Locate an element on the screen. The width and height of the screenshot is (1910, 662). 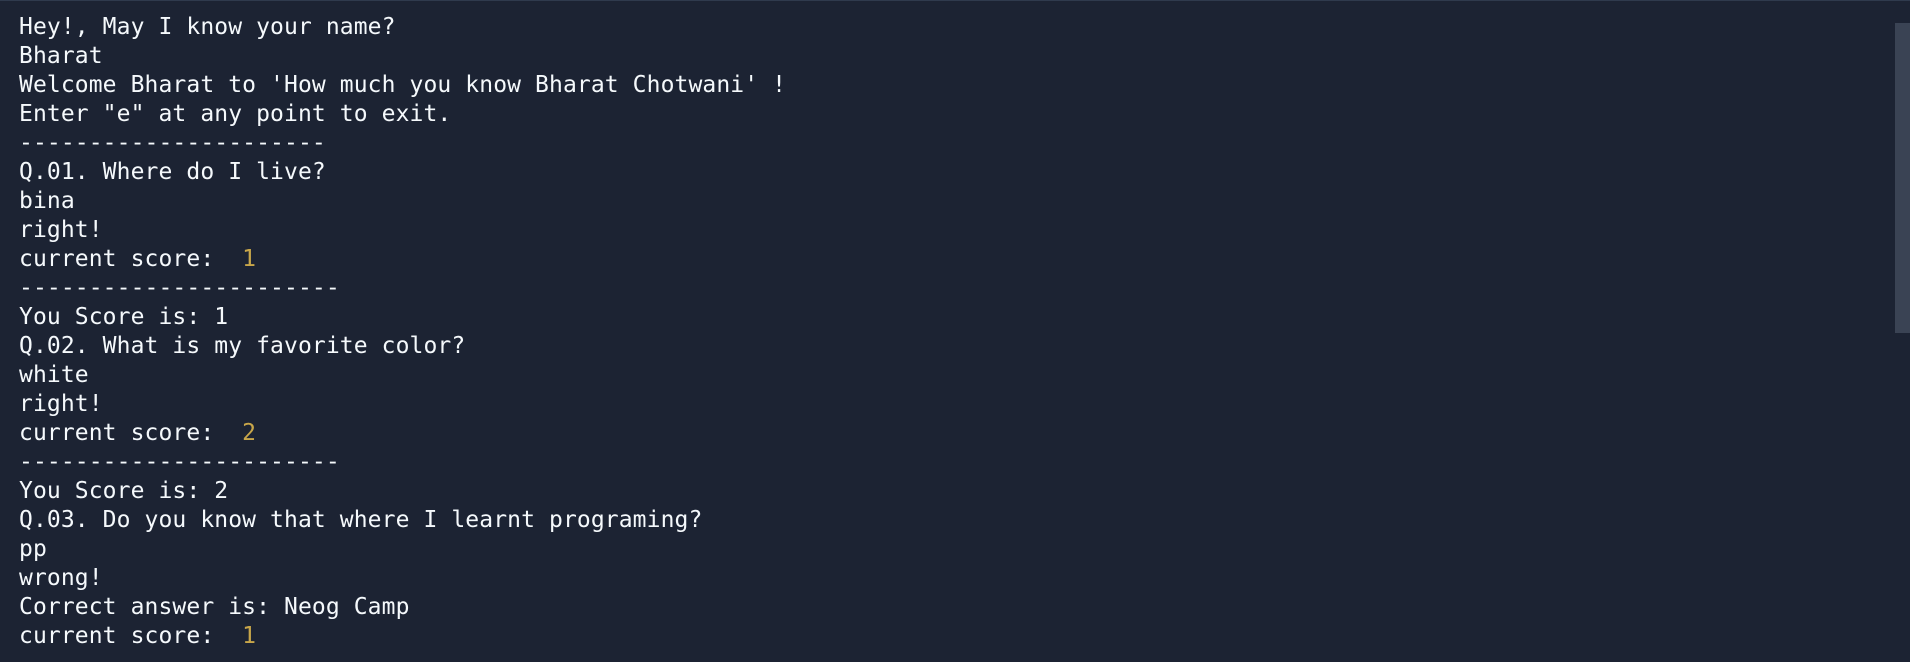
question-line: Q.02. What is my favorite color? is located at coordinates (242, 346).